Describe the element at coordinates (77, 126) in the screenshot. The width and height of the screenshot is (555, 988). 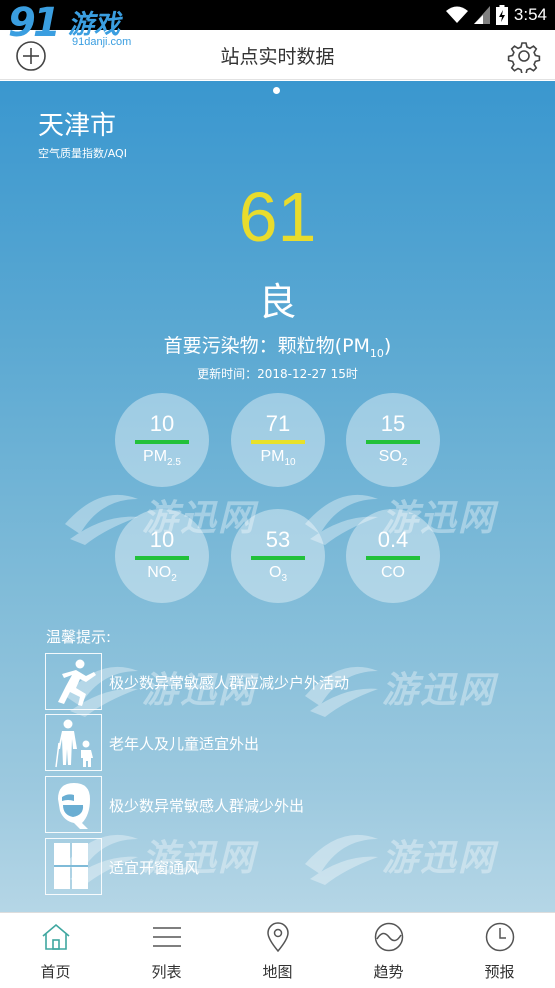
I see `city-name: 天津市` at that location.